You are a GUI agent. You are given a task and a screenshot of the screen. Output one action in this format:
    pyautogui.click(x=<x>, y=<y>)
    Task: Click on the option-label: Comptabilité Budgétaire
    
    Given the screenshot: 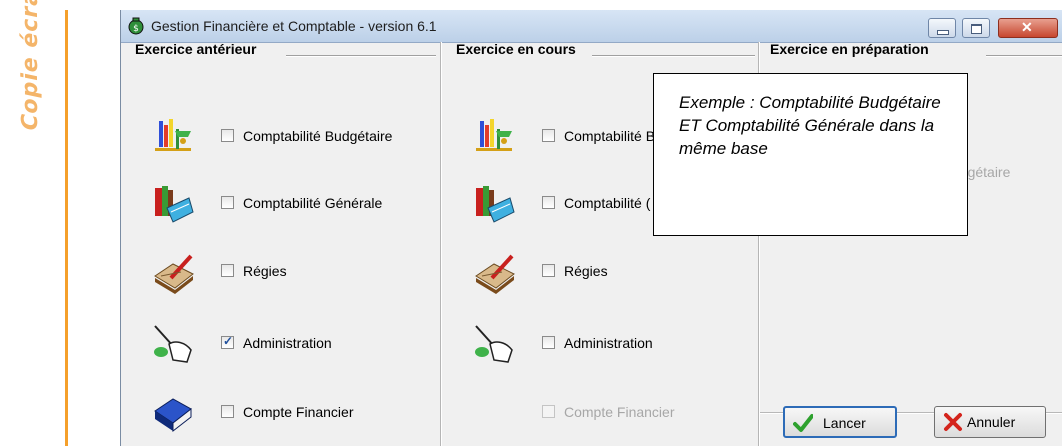 What is the action you would take?
    pyautogui.click(x=317, y=136)
    